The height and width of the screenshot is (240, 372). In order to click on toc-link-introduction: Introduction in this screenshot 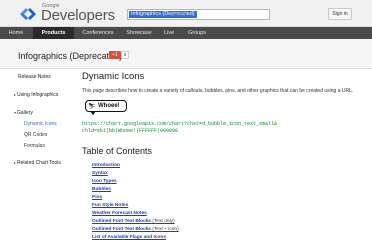, I will do `click(106, 165)`.